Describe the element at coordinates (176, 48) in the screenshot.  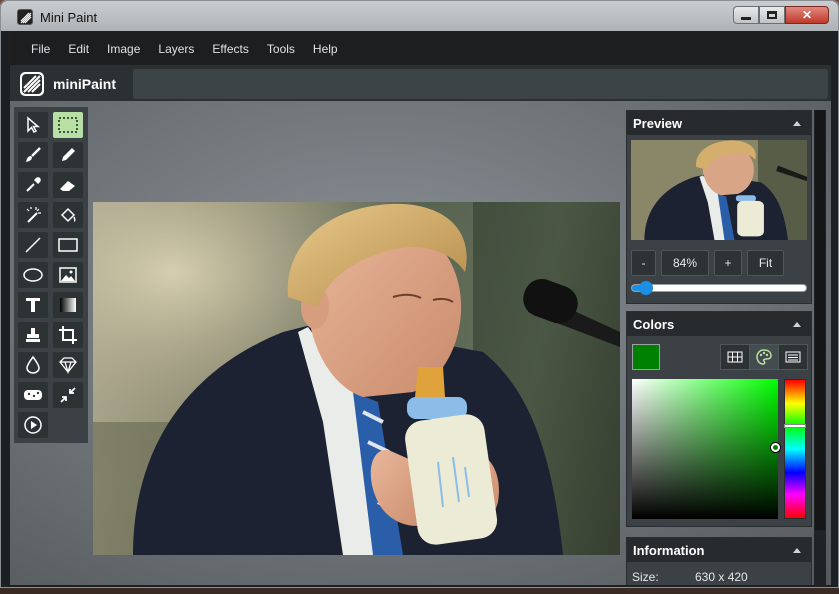
I see `menu-layers: Layers` at that location.